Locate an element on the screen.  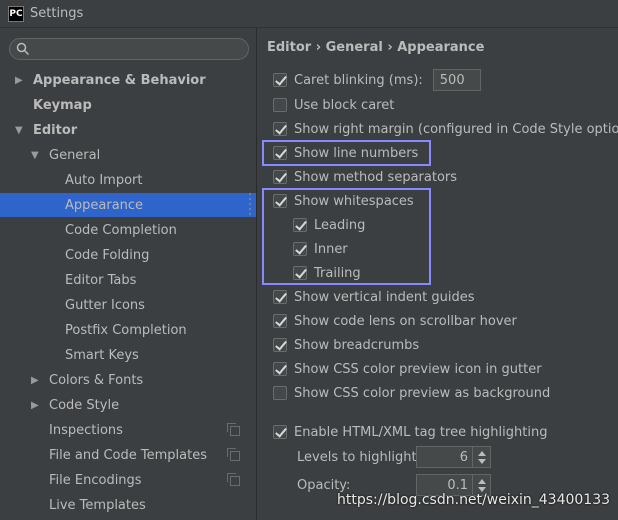
sidebar-item-keymap: Keymap is located at coordinates (128, 105).